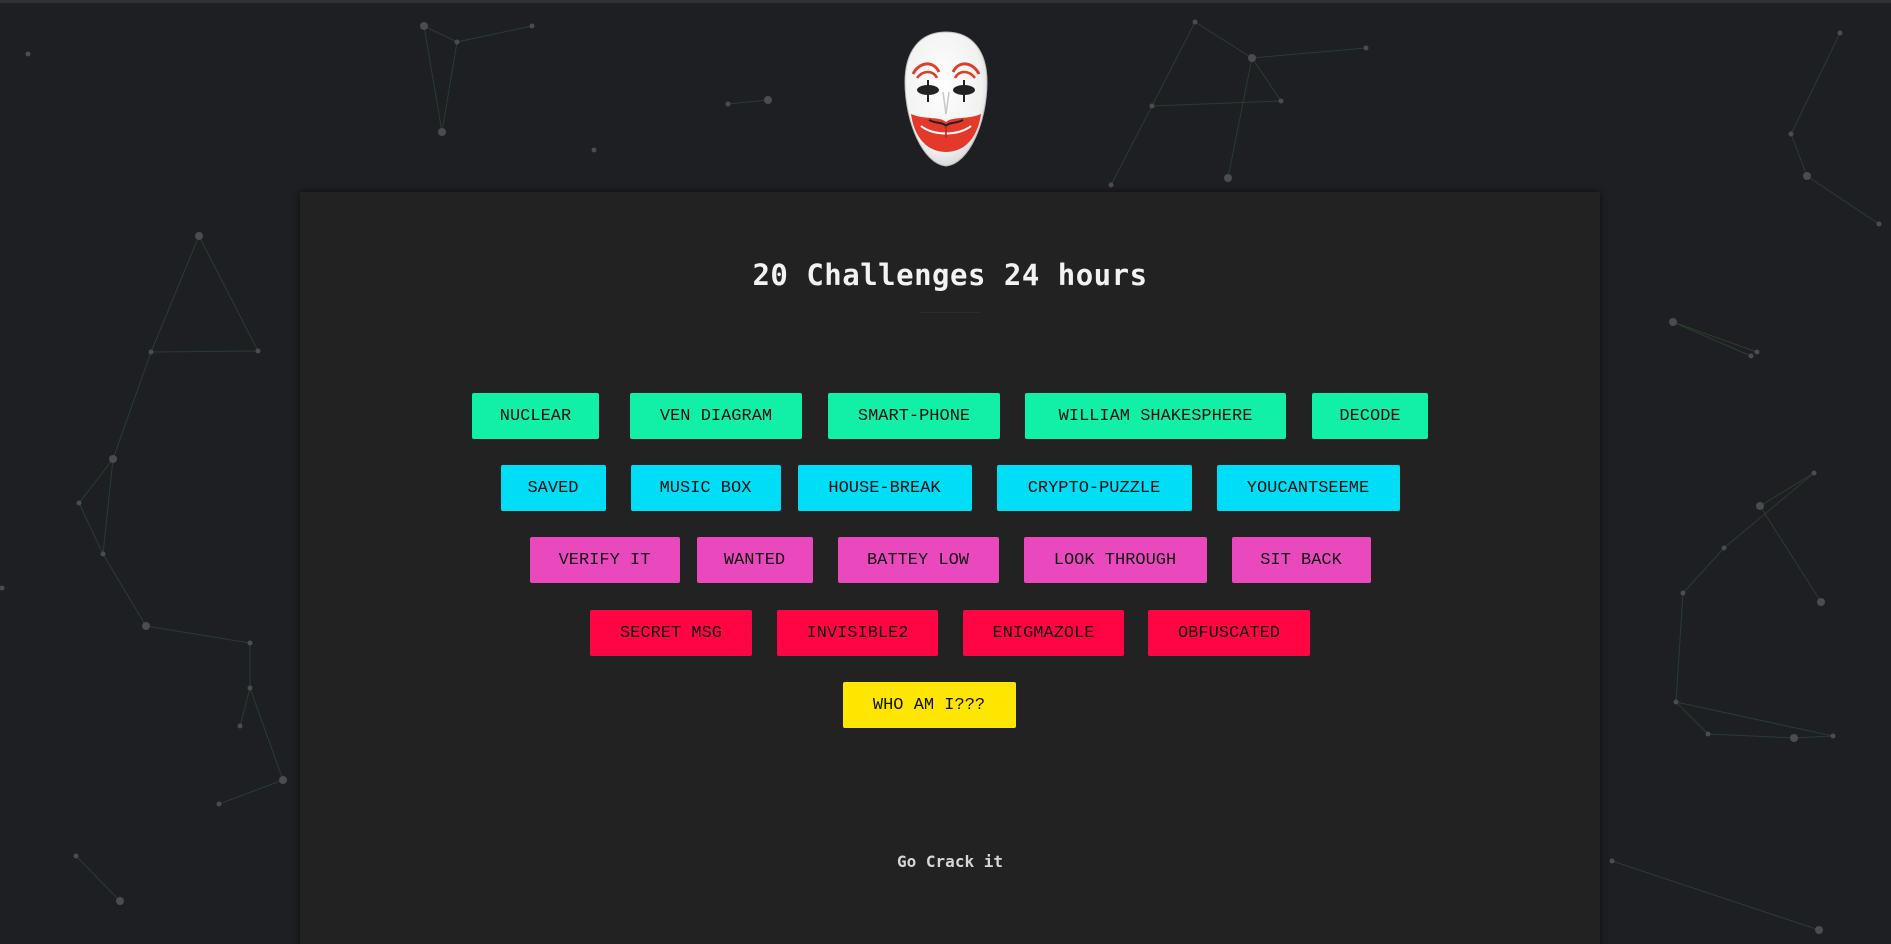 The height and width of the screenshot is (944, 1891). What do you see at coordinates (950, 275) in the screenshot?
I see `page-title: 20 Challenges 24 hours` at bounding box center [950, 275].